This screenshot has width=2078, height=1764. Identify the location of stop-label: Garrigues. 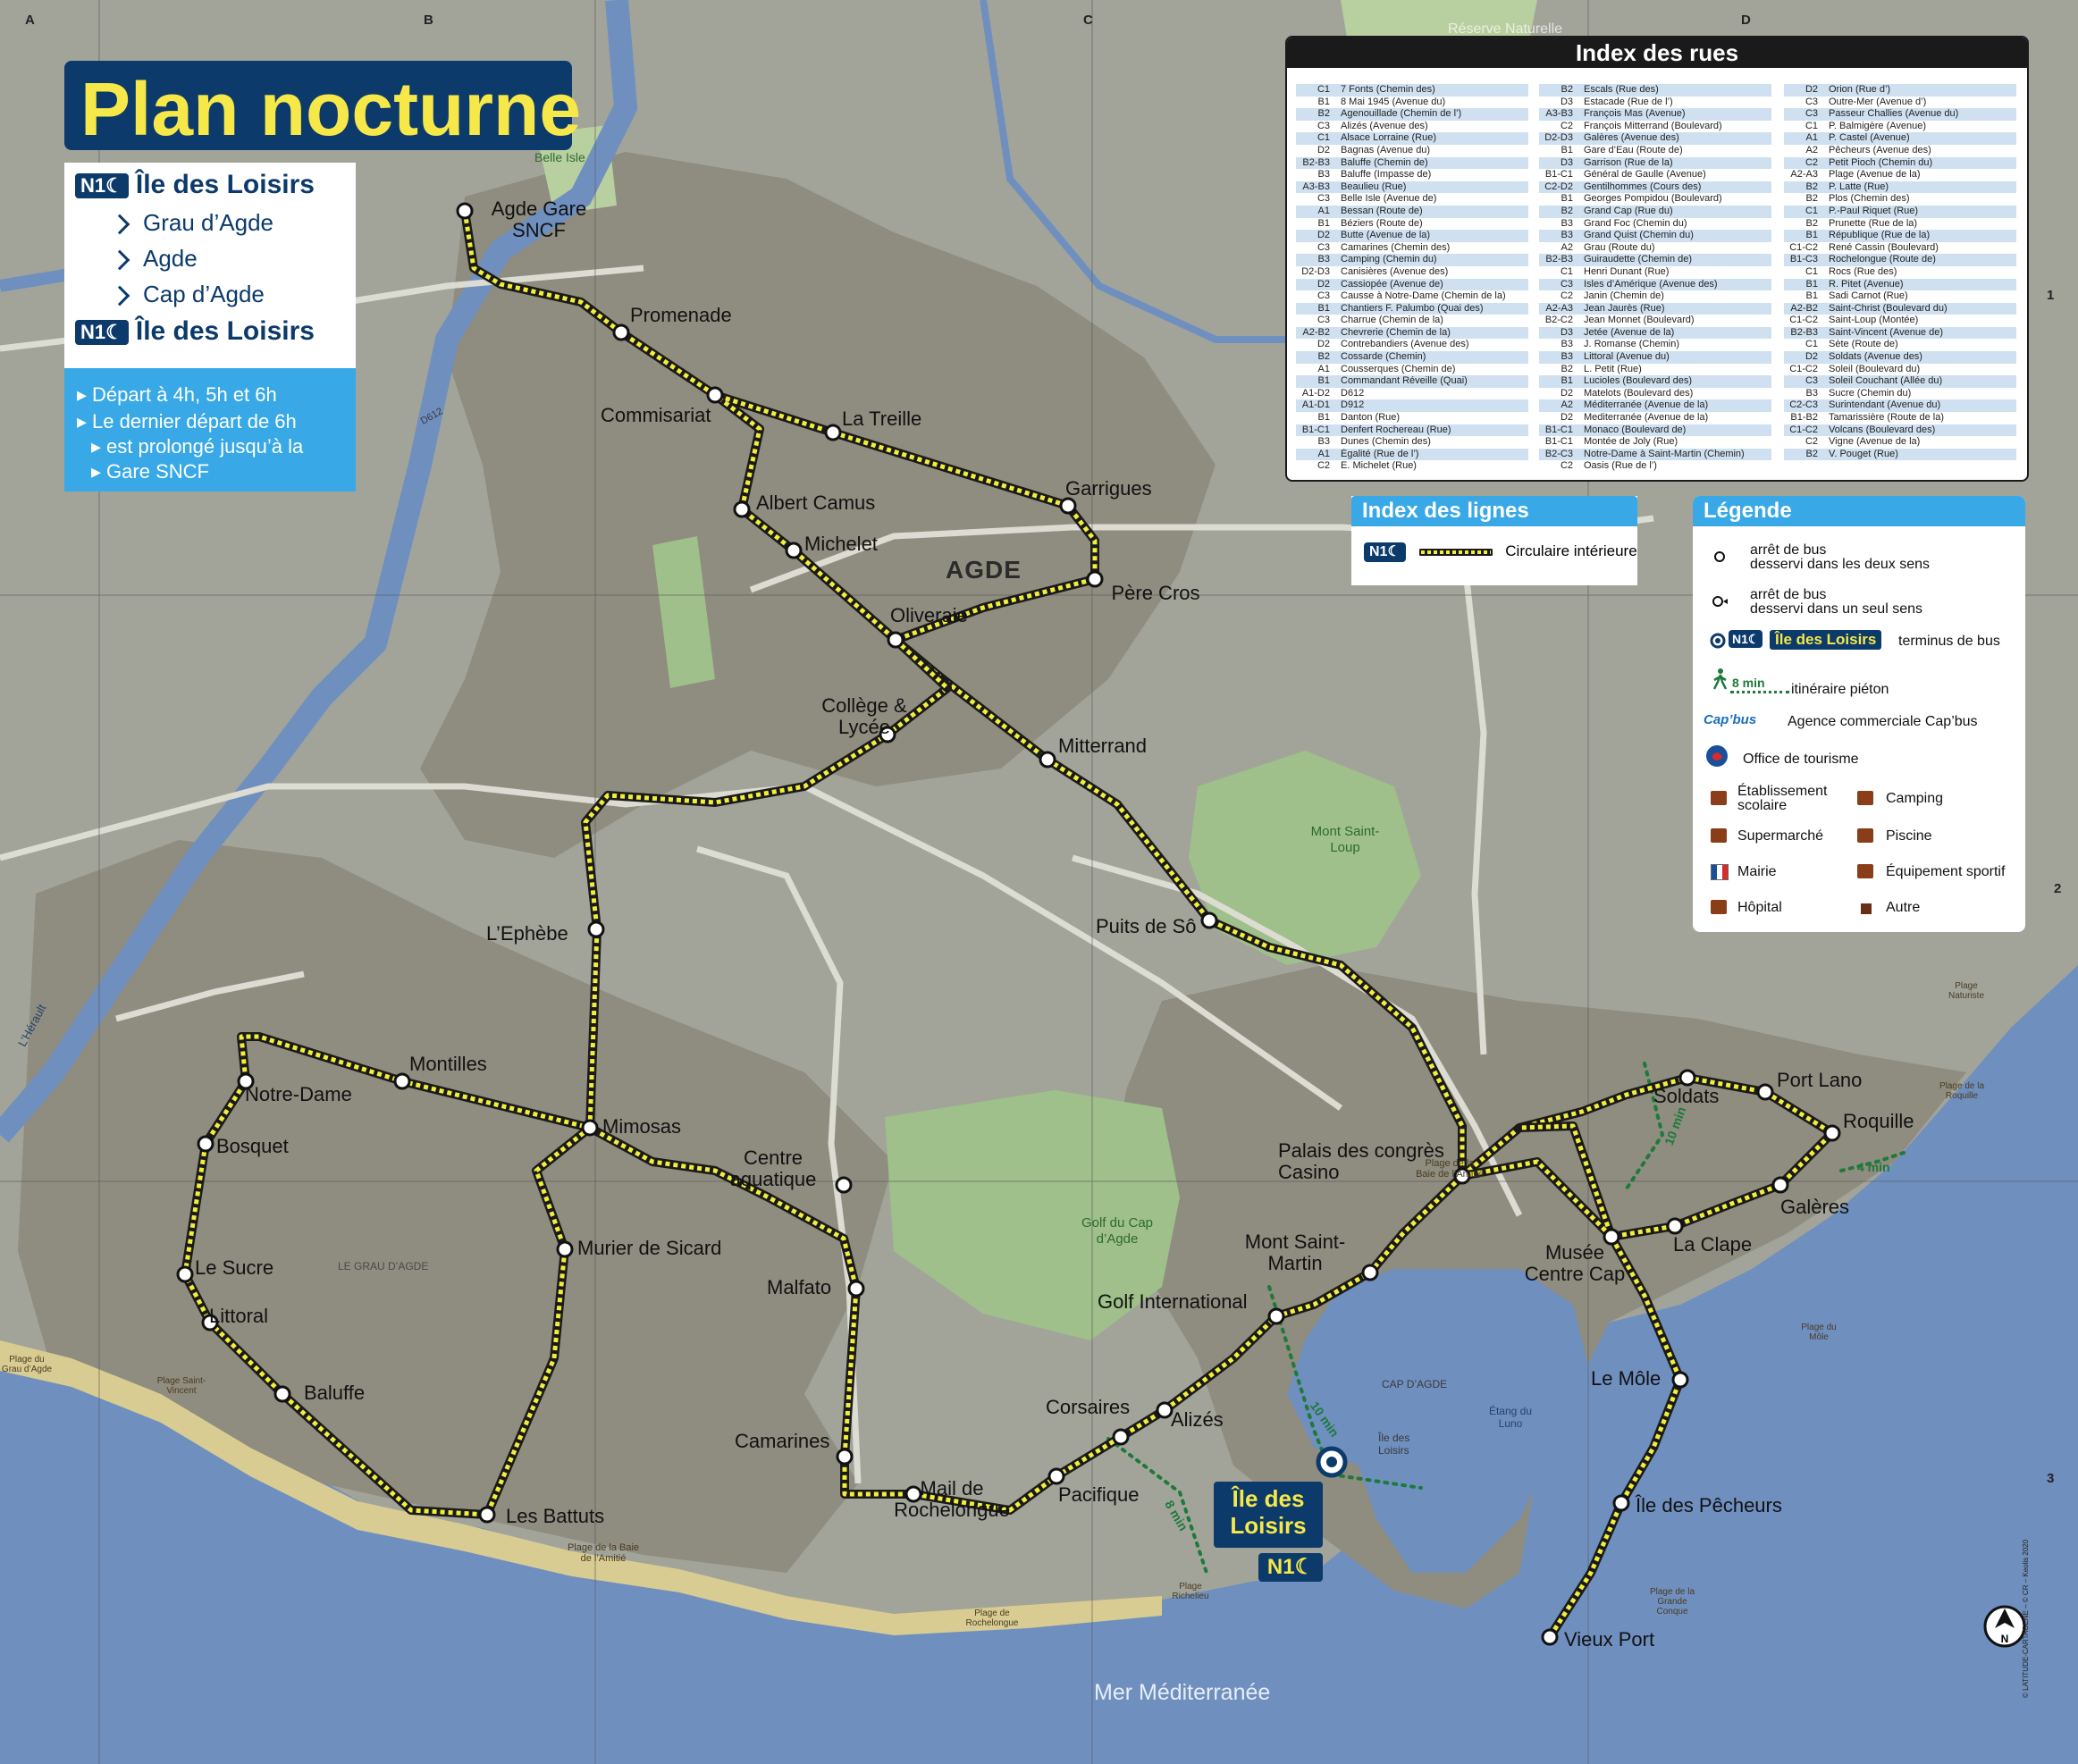
(1109, 488).